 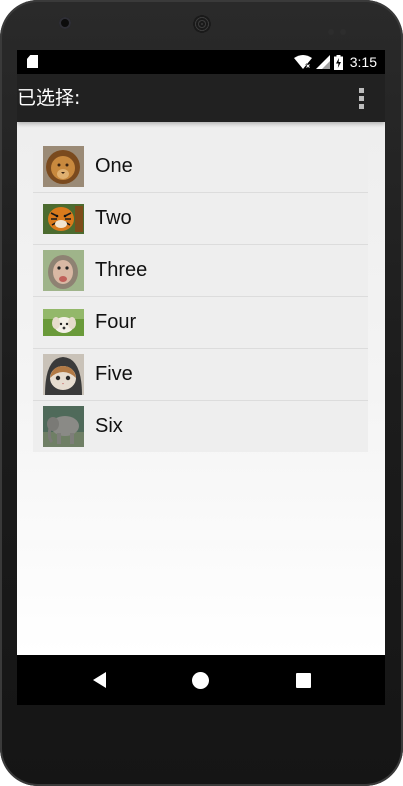 I want to click on navigation-bar, so click(x=201, y=680).